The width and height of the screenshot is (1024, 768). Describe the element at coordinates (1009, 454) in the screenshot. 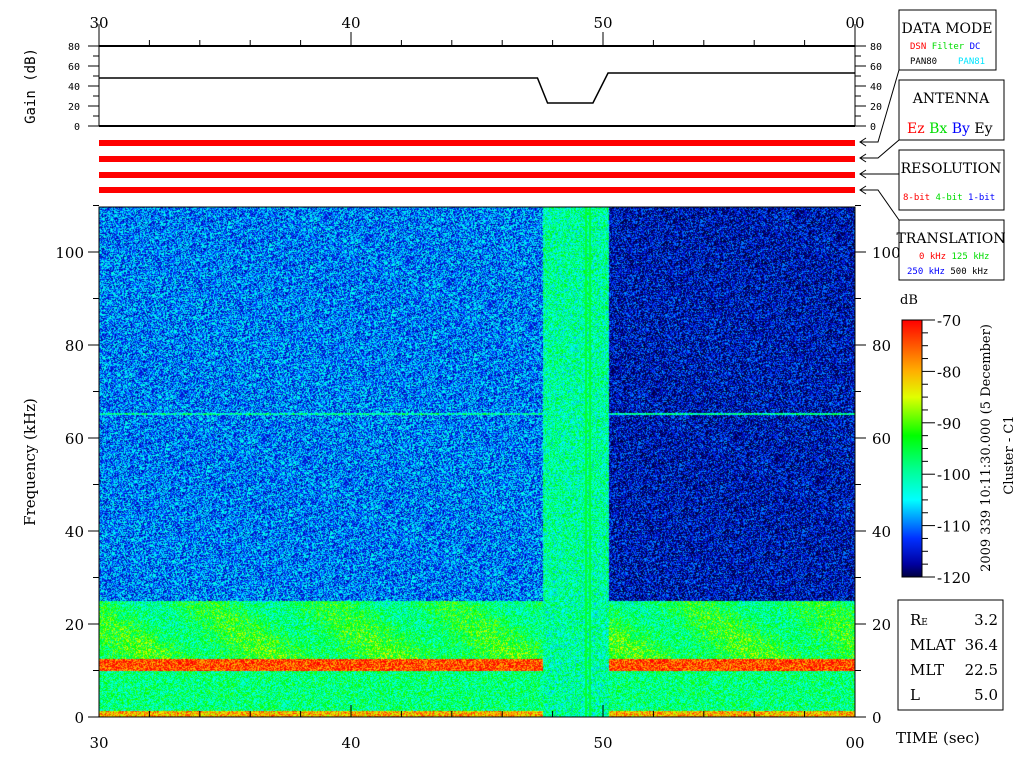

I see `spacecraft-title: Cluster - C1` at that location.